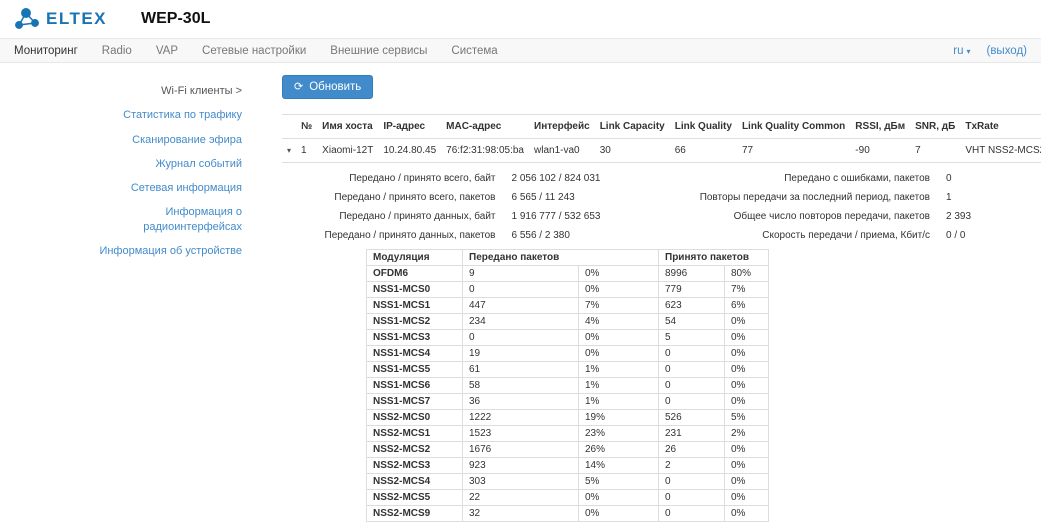 The width and height of the screenshot is (1041, 522). Describe the element at coordinates (129, 188) in the screenshot. I see `sidebar-item-4: Сетевая информация` at that location.